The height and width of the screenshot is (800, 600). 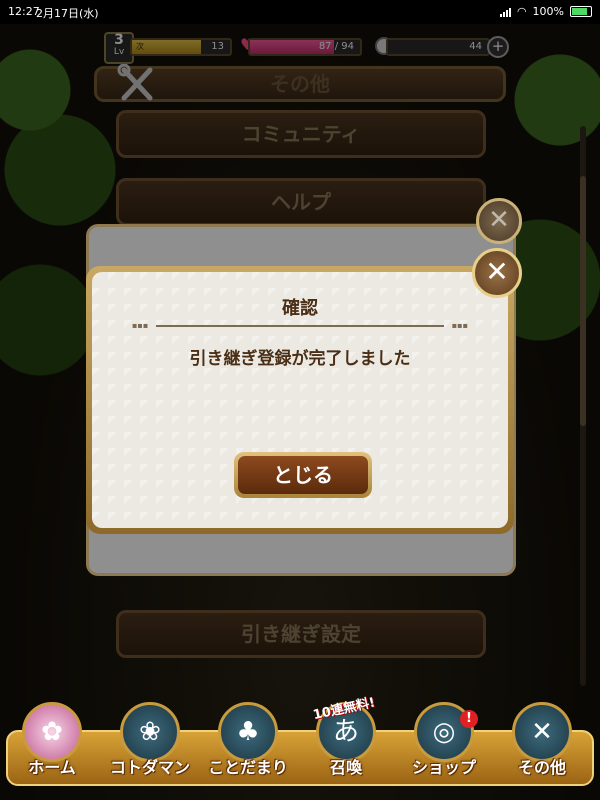 What do you see at coordinates (497, 273) in the screenshot?
I see `close-icon: ✕` at bounding box center [497, 273].